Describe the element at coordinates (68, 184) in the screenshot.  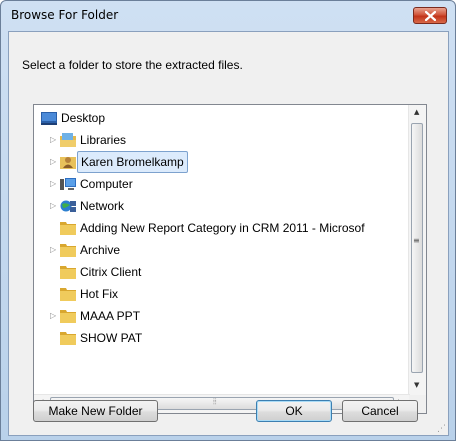
I see `computer-icon` at that location.